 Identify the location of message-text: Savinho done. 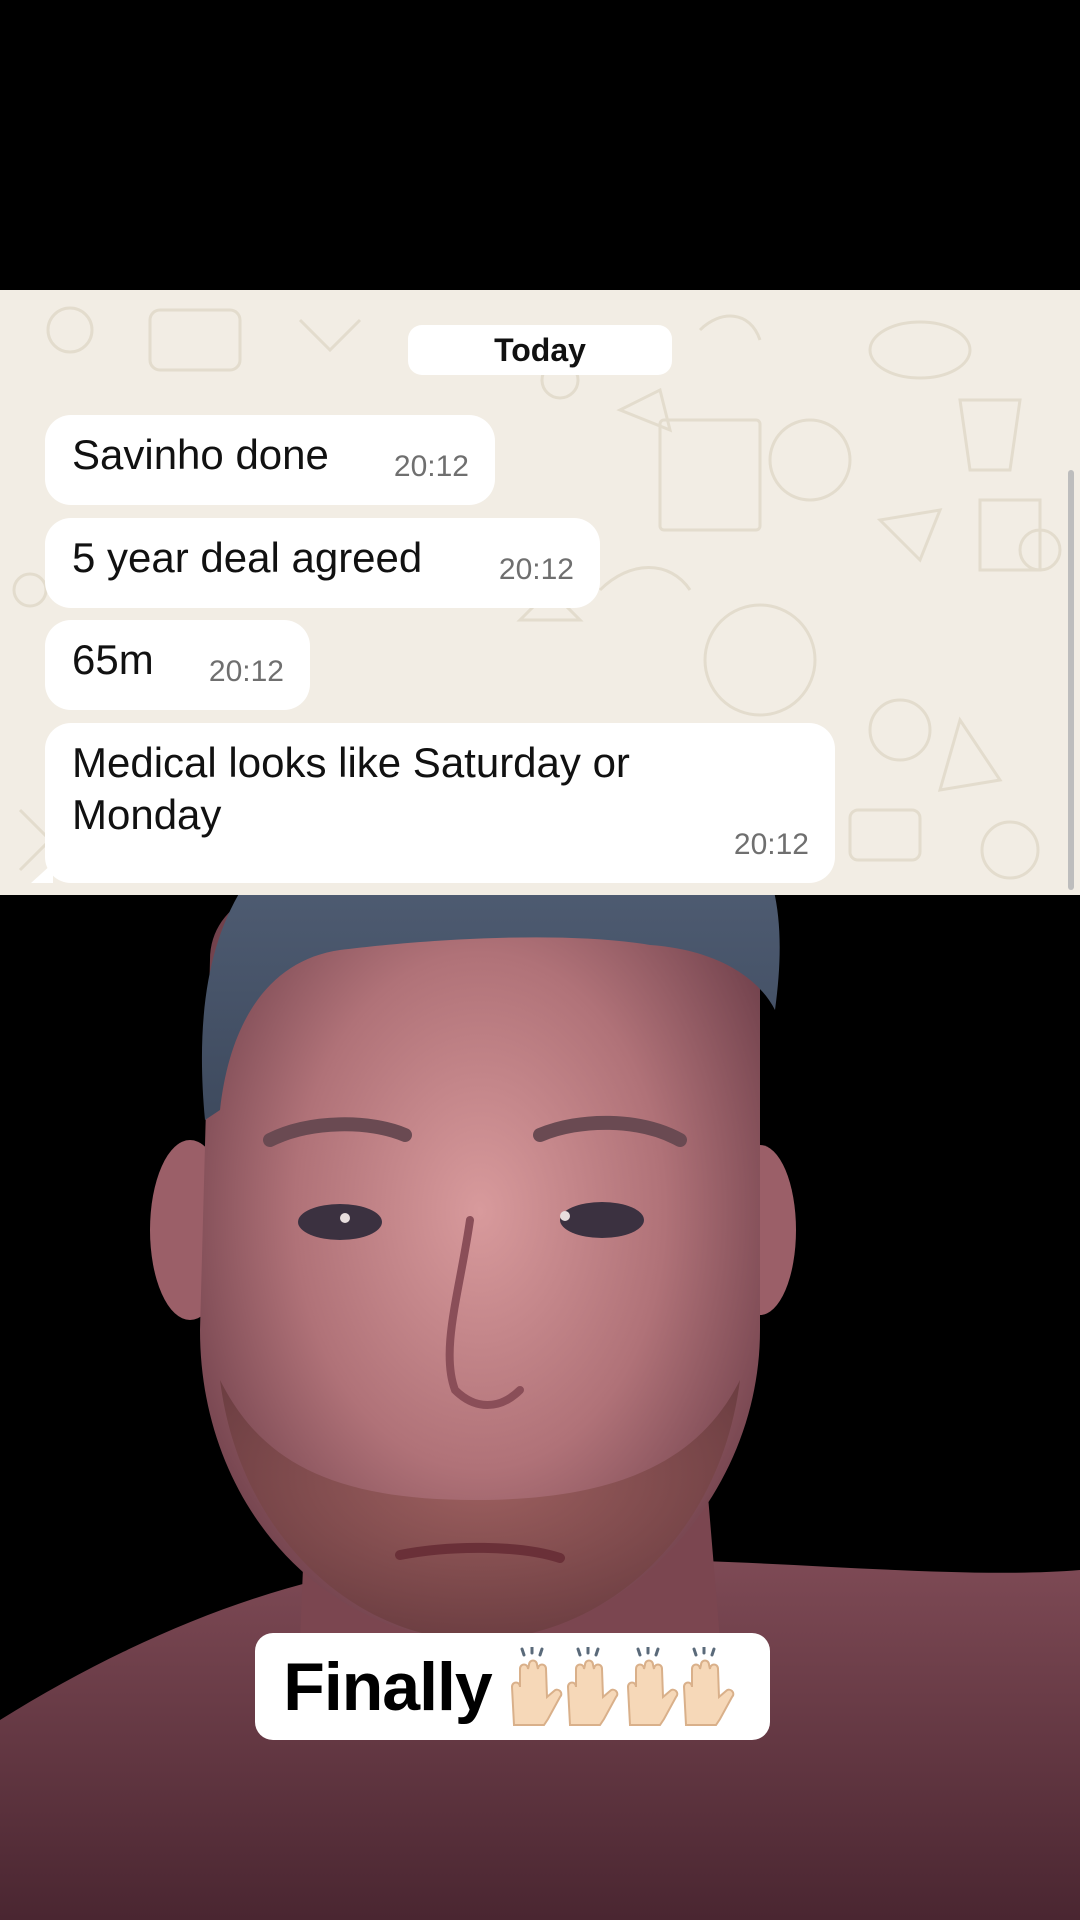
(200, 454).